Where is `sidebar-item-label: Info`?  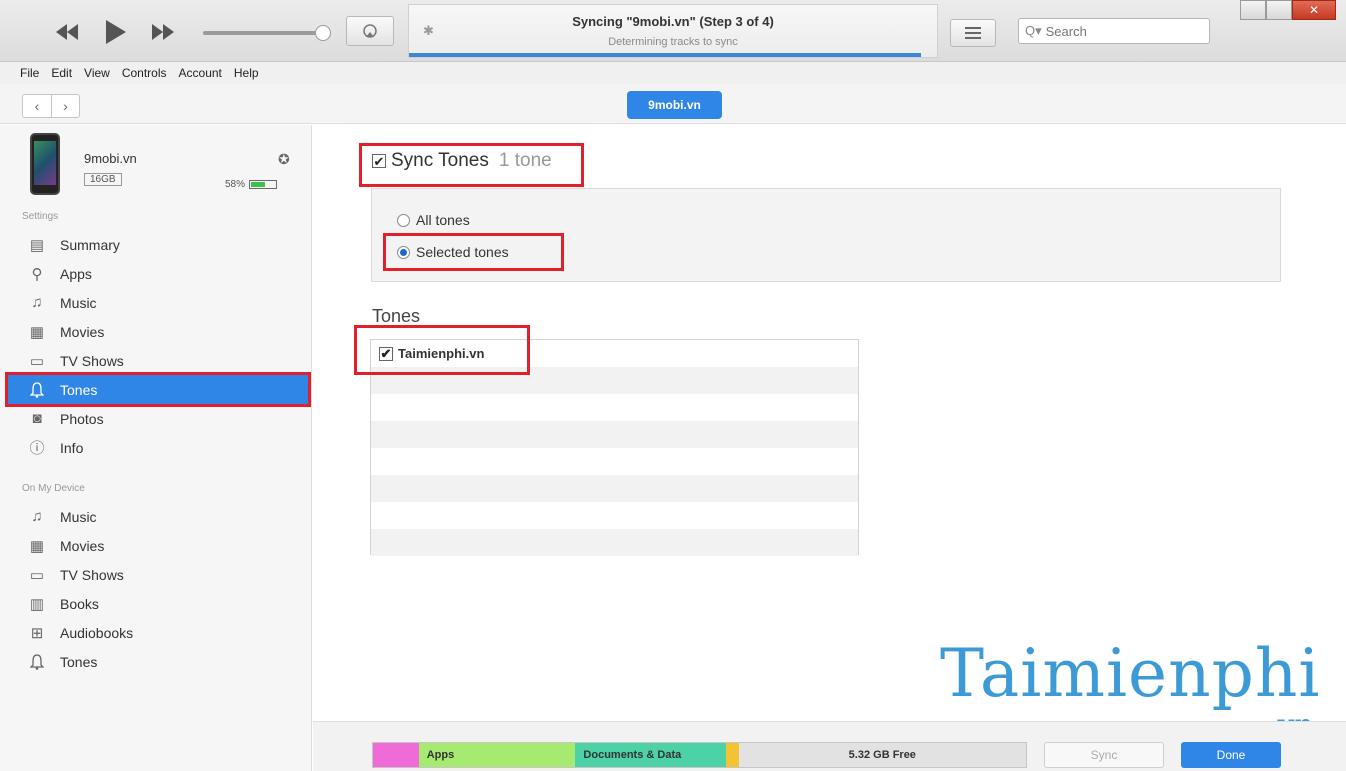 sidebar-item-label: Info is located at coordinates (72, 447).